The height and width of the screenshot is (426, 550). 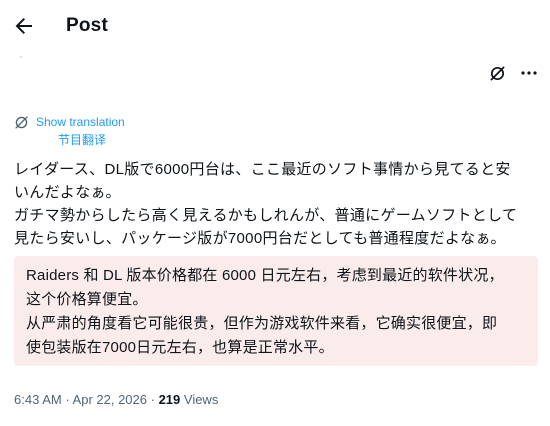 I want to click on post-text-line: いんだよなぁ。, so click(x=67, y=192).